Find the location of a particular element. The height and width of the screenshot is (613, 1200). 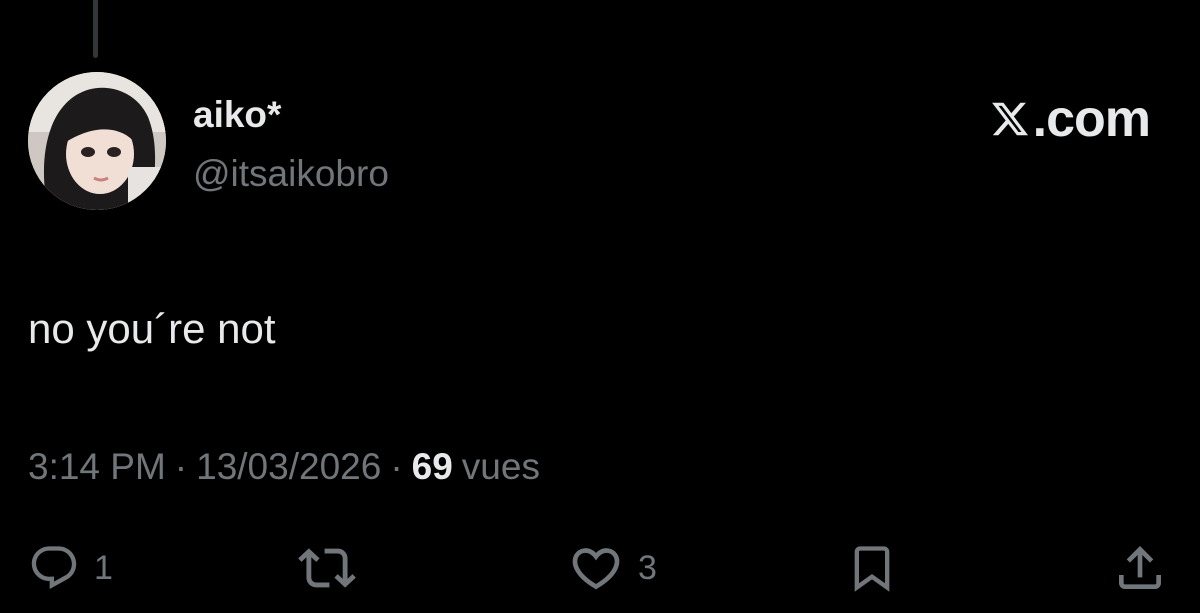

repost-icon is located at coordinates (327, 568).